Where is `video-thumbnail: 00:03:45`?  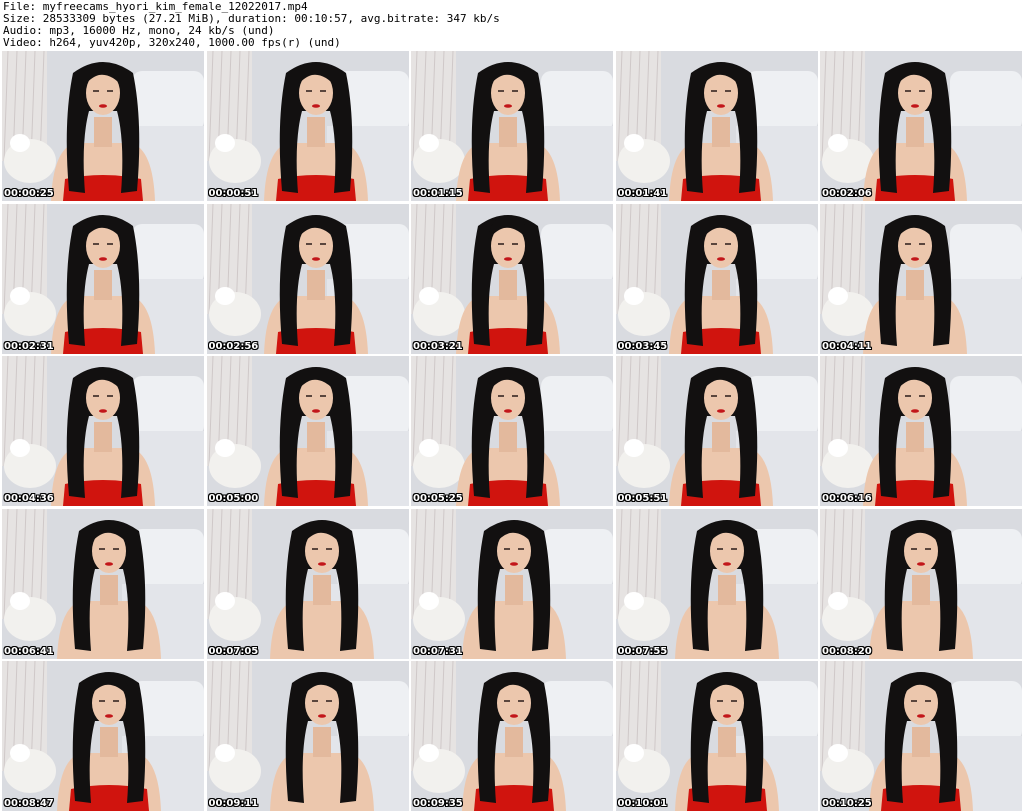 video-thumbnail: 00:03:45 is located at coordinates (716, 278).